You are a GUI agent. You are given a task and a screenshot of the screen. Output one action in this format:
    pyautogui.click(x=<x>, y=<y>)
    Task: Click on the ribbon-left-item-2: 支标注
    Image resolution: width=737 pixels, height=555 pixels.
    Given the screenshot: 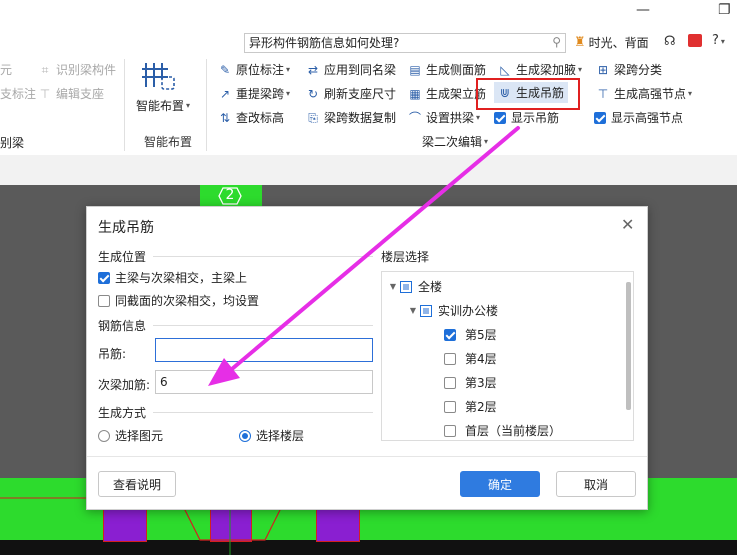 What is the action you would take?
    pyautogui.click(x=18, y=93)
    